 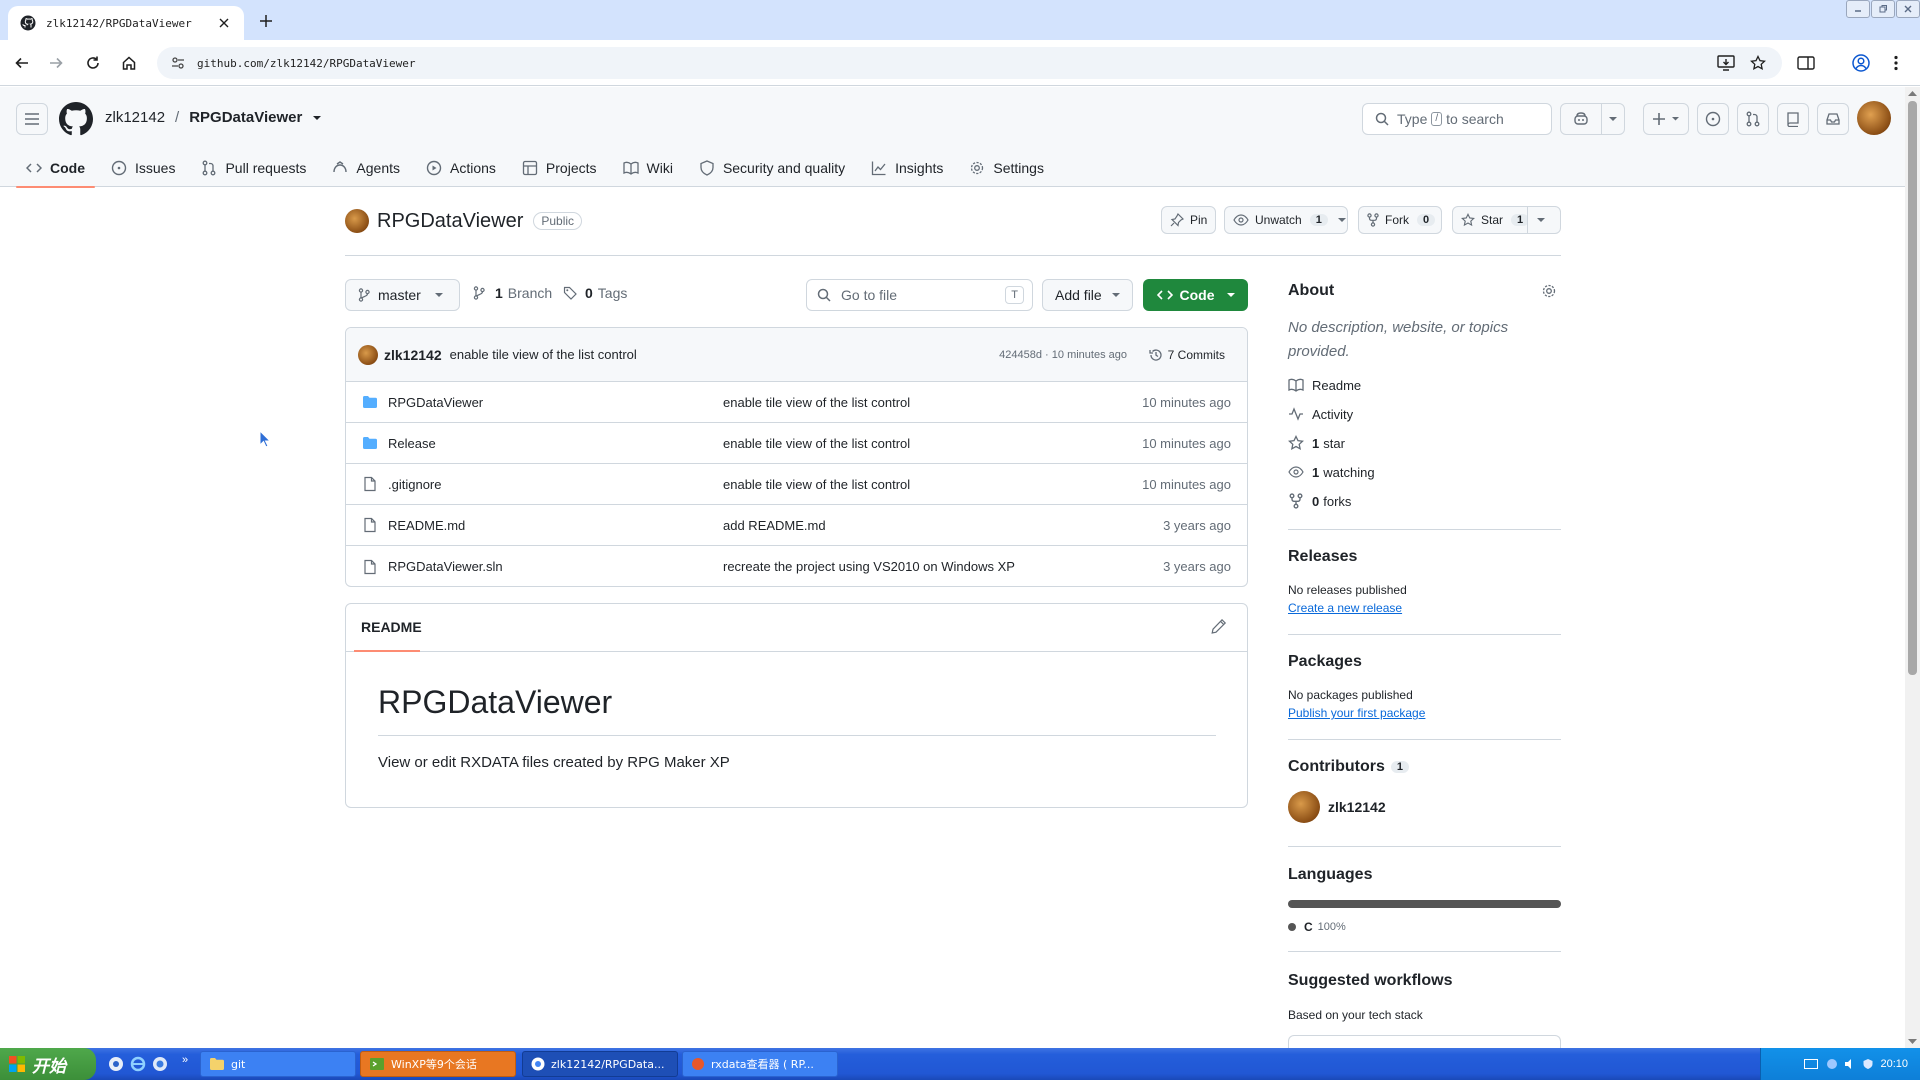 What do you see at coordinates (1758, 63) in the screenshot?
I see `bookmark-star-icon` at bounding box center [1758, 63].